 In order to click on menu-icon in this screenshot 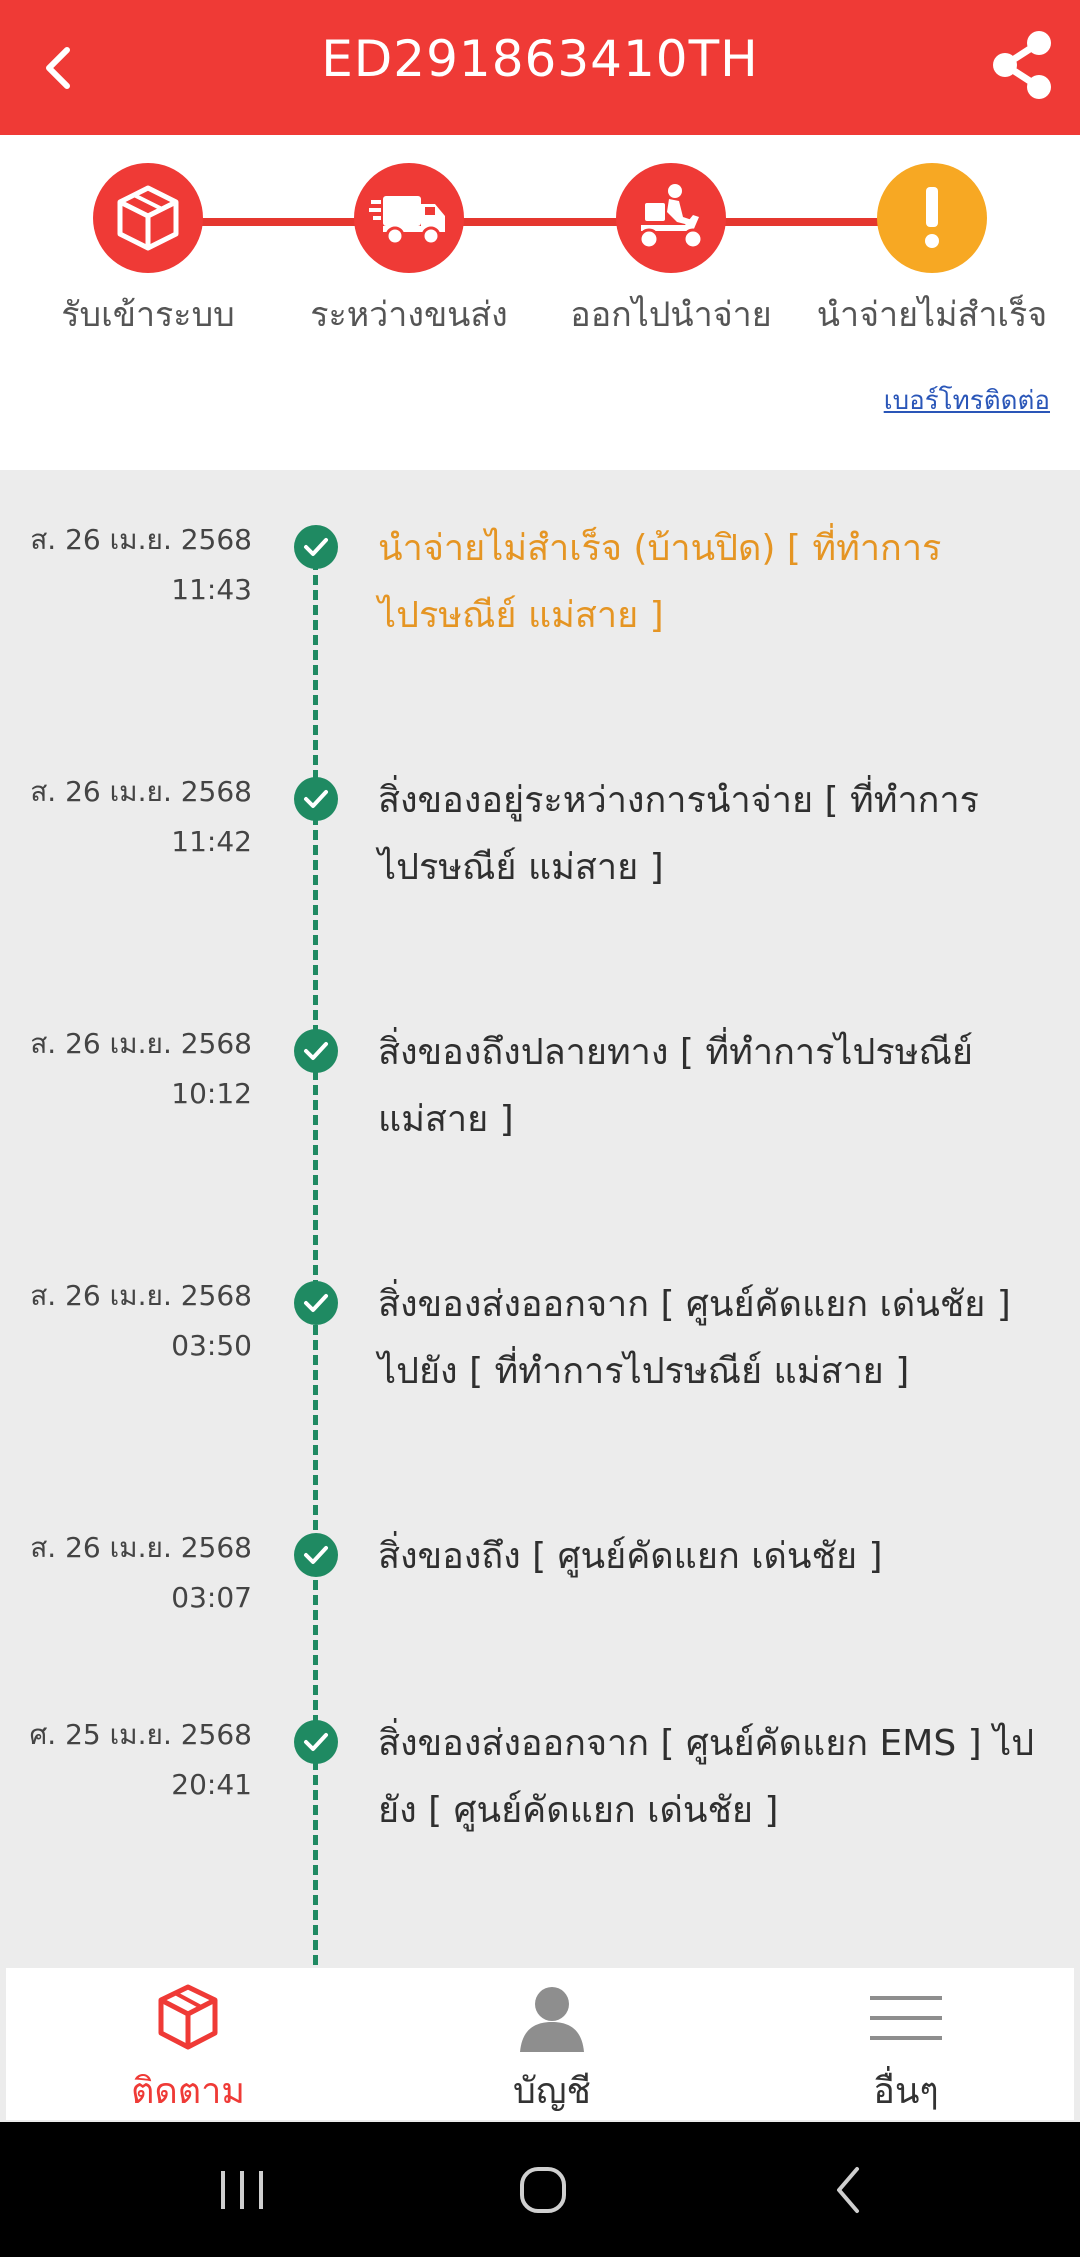, I will do `click(906, 2018)`.